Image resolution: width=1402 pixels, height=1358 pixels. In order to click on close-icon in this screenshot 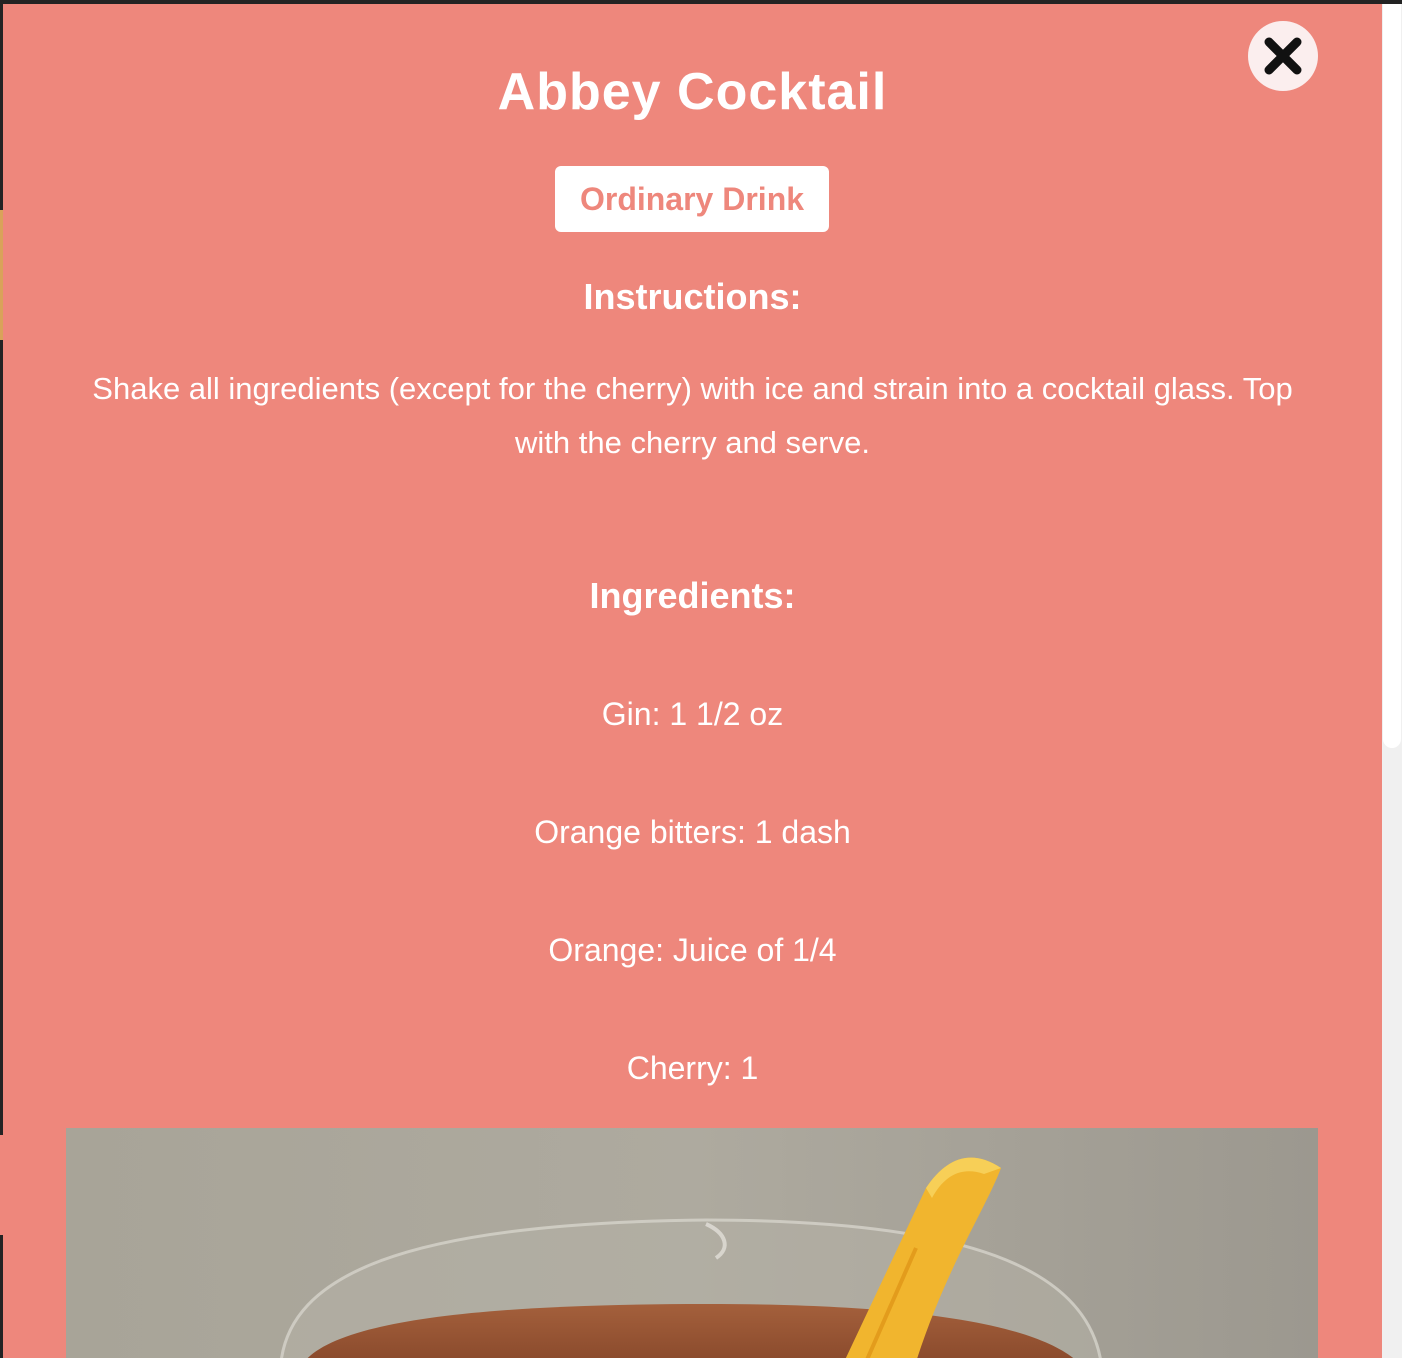, I will do `click(1283, 56)`.